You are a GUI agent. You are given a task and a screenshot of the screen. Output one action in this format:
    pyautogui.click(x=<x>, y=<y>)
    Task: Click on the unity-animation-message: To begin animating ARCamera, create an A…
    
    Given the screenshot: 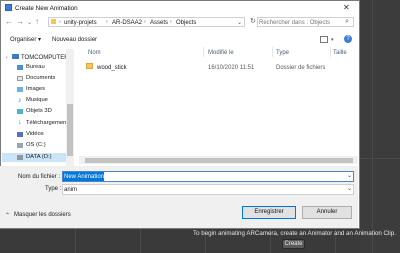 What is the action you would take?
    pyautogui.click(x=294, y=233)
    